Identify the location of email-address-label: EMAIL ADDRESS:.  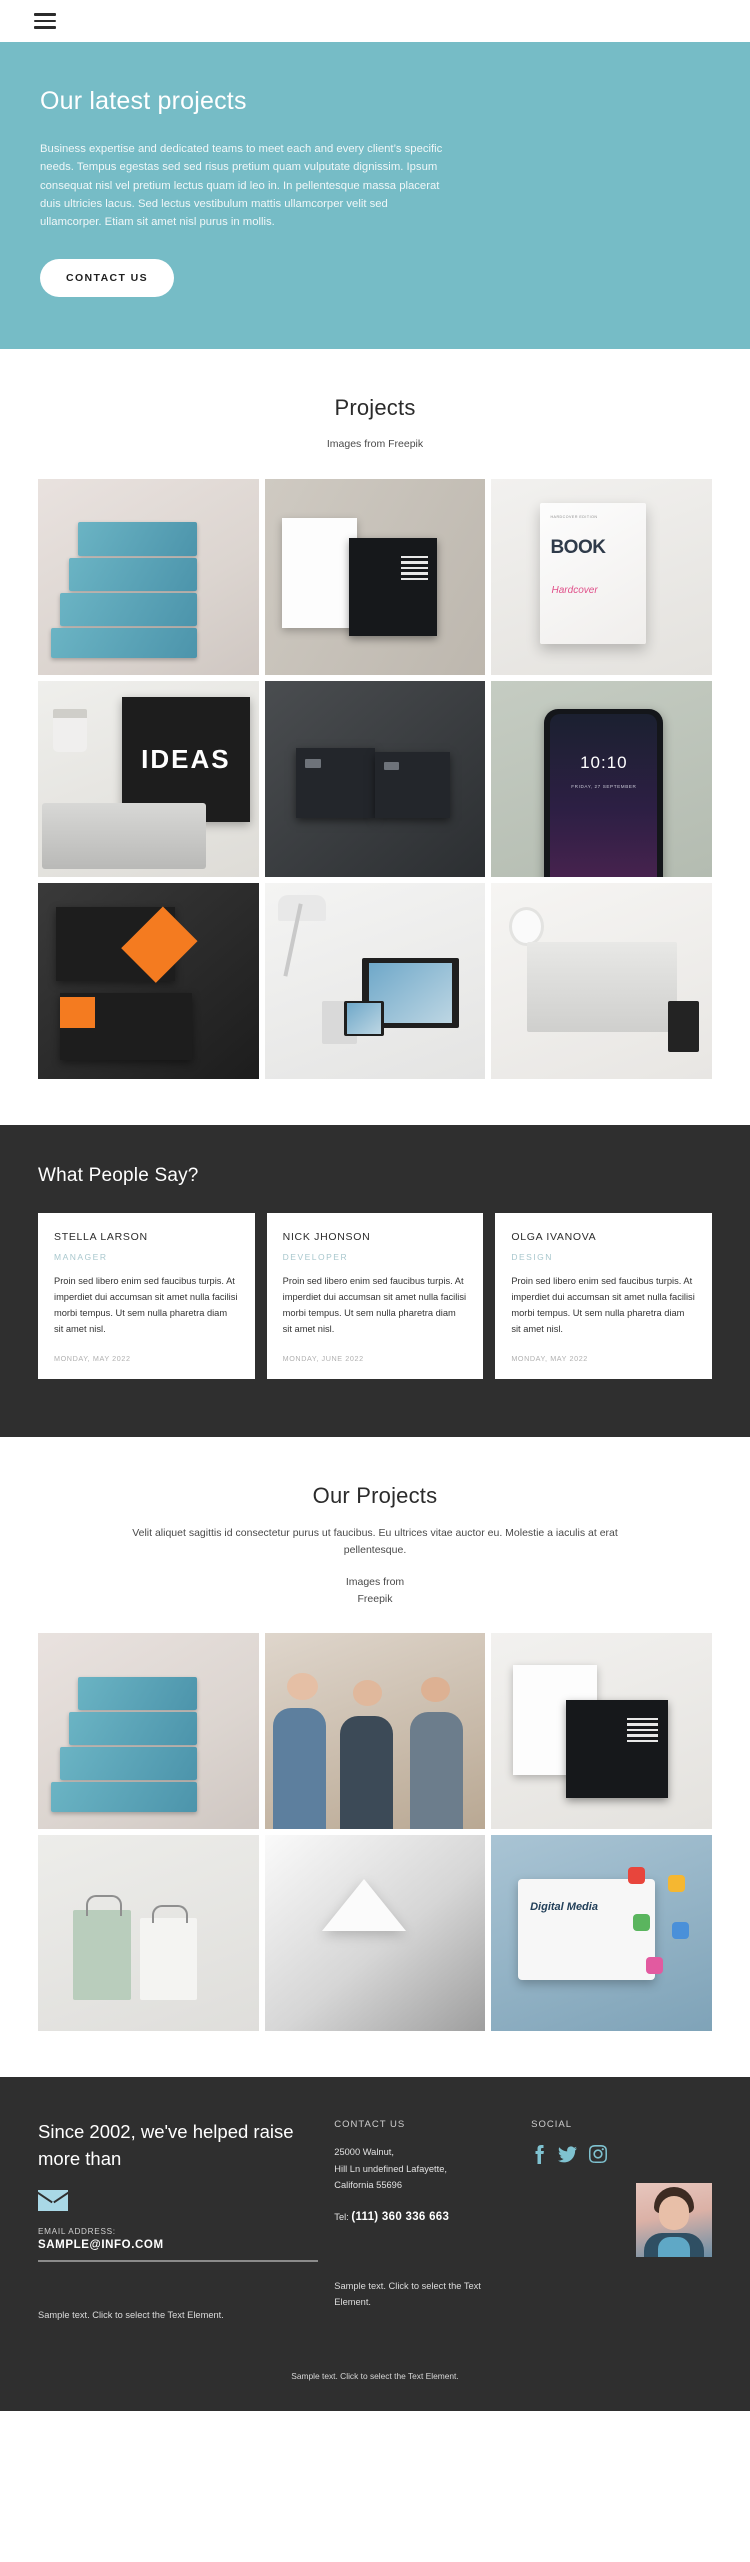
(77, 2231).